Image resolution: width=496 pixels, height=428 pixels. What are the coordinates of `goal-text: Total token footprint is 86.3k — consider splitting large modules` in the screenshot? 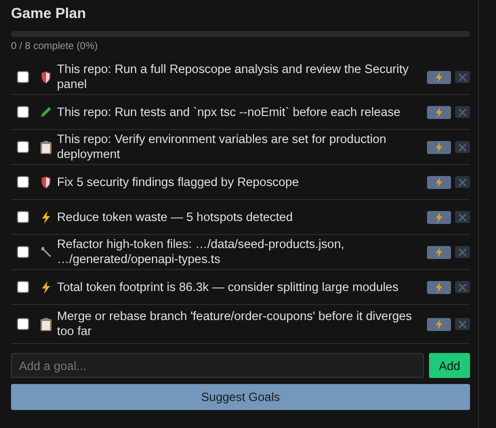 It's located at (228, 287).